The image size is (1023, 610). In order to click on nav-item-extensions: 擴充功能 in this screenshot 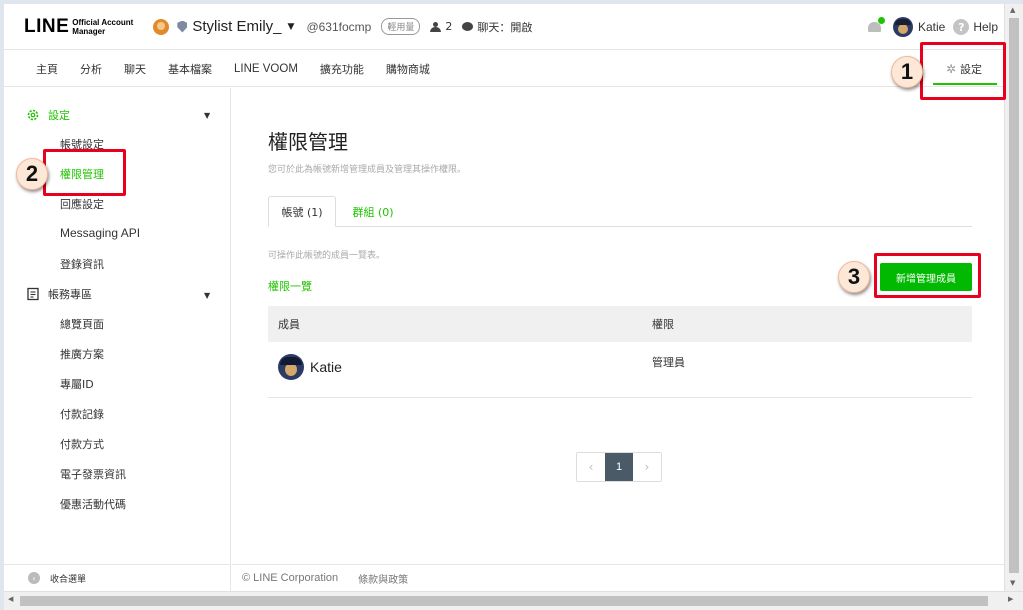, I will do `click(342, 69)`.